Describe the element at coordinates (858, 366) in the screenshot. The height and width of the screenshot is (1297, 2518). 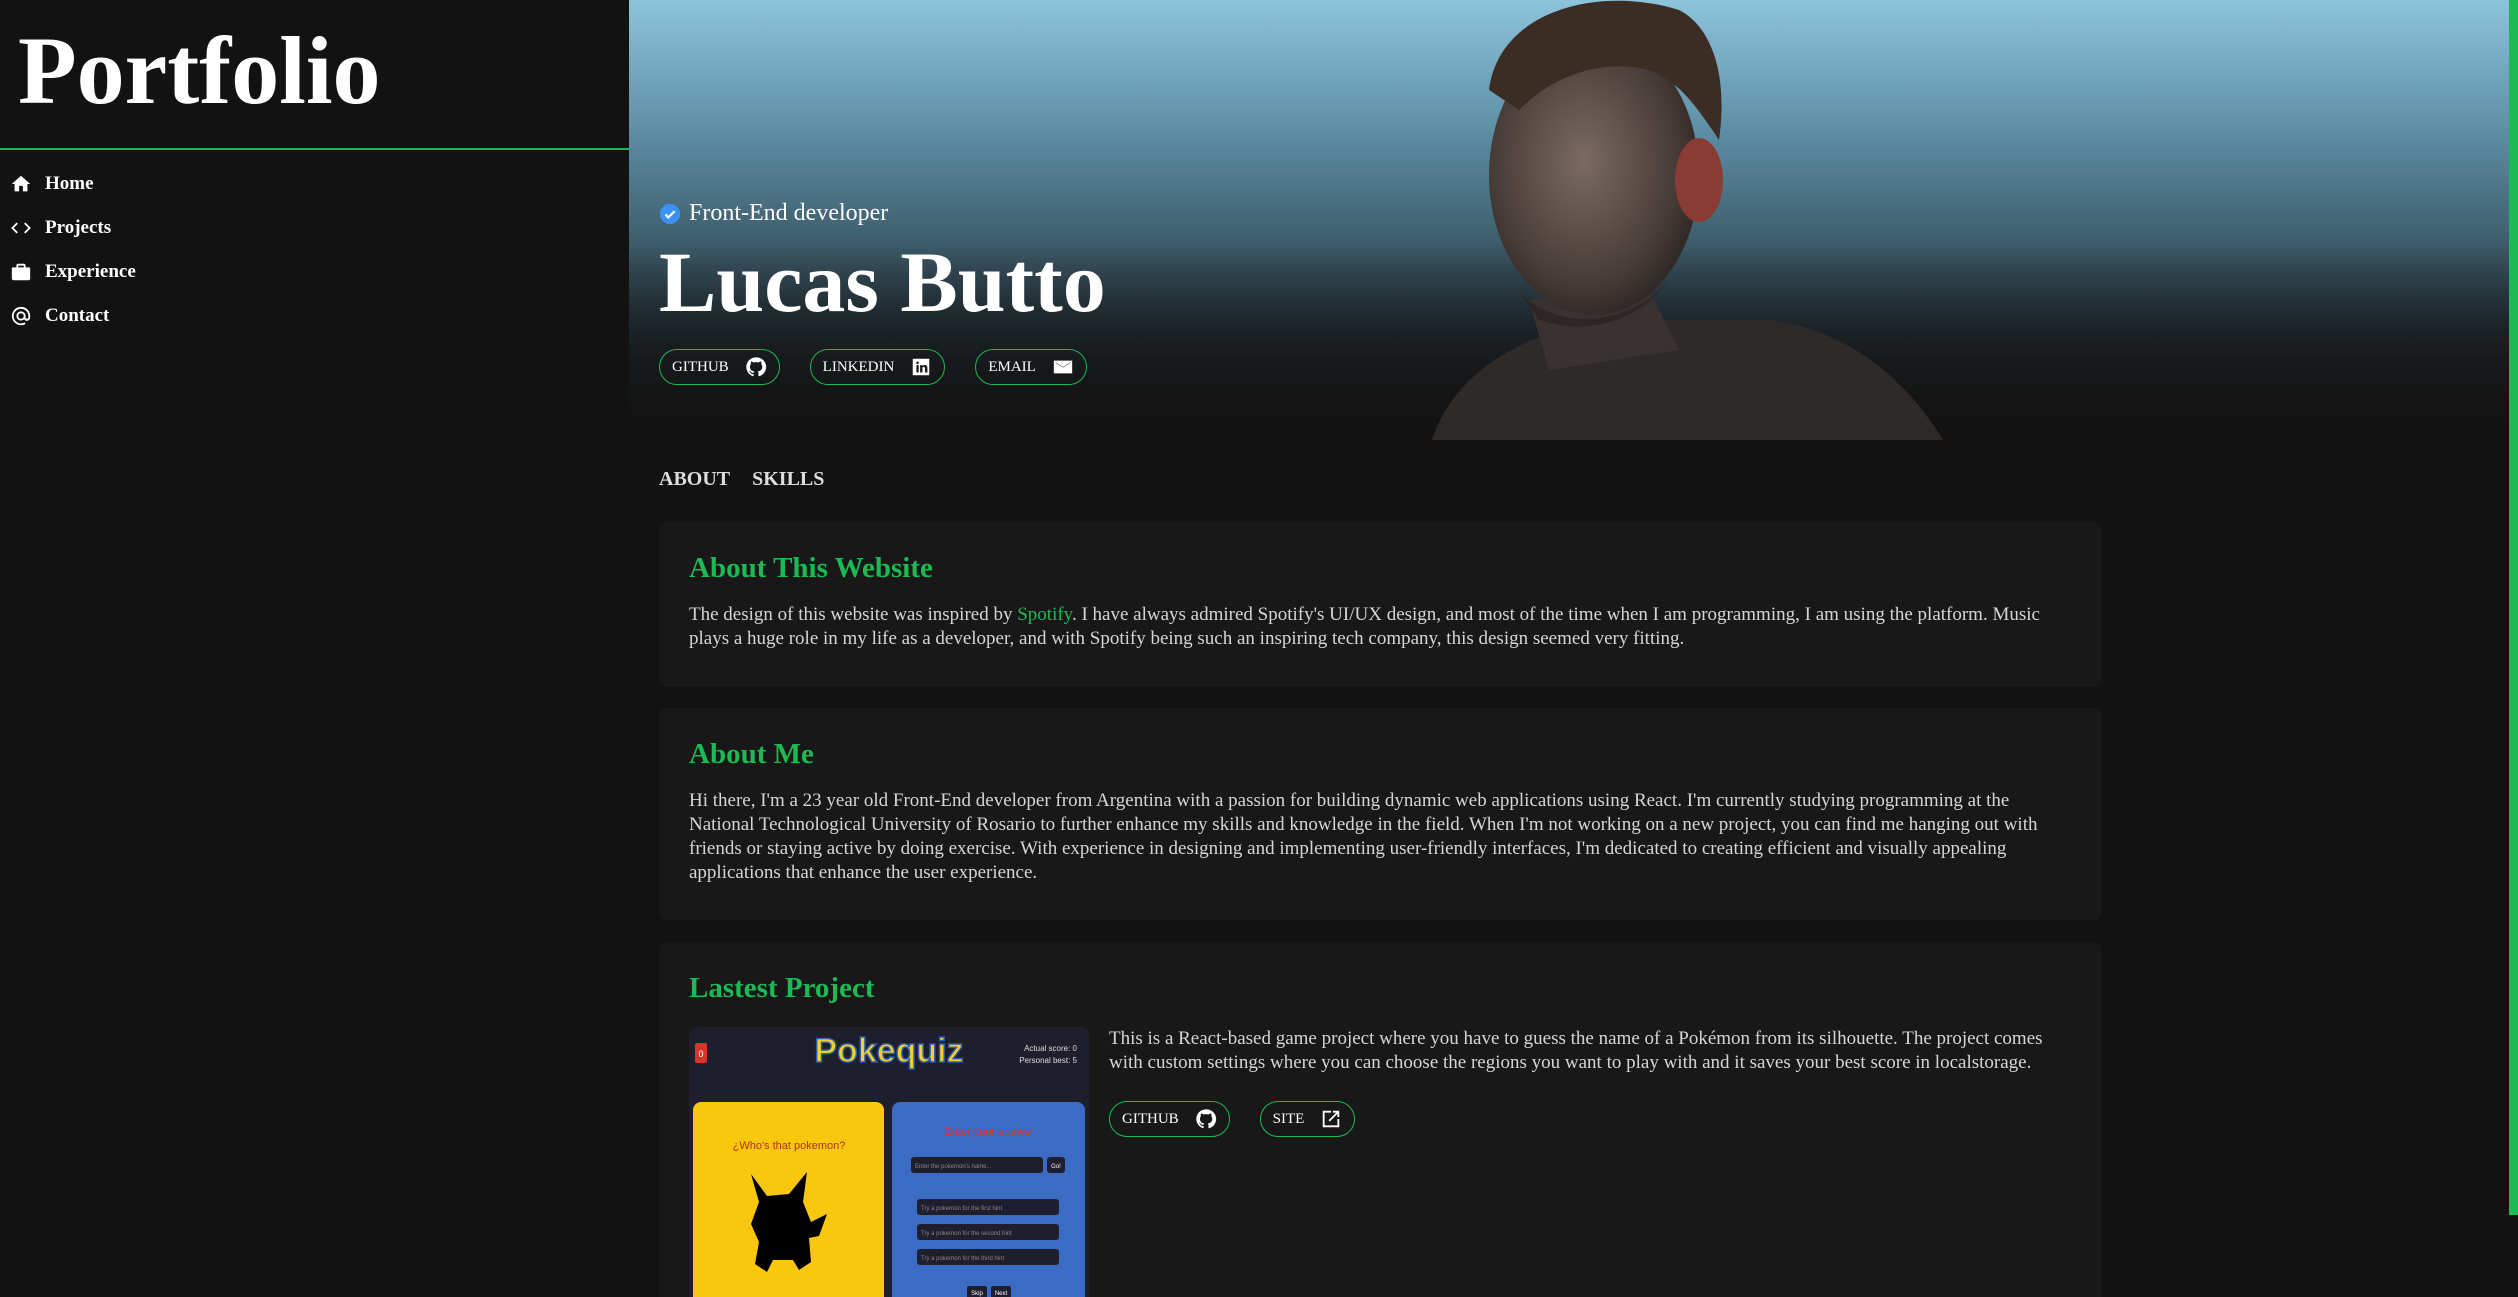
I see `linkedin-label: LINKEDIN` at that location.